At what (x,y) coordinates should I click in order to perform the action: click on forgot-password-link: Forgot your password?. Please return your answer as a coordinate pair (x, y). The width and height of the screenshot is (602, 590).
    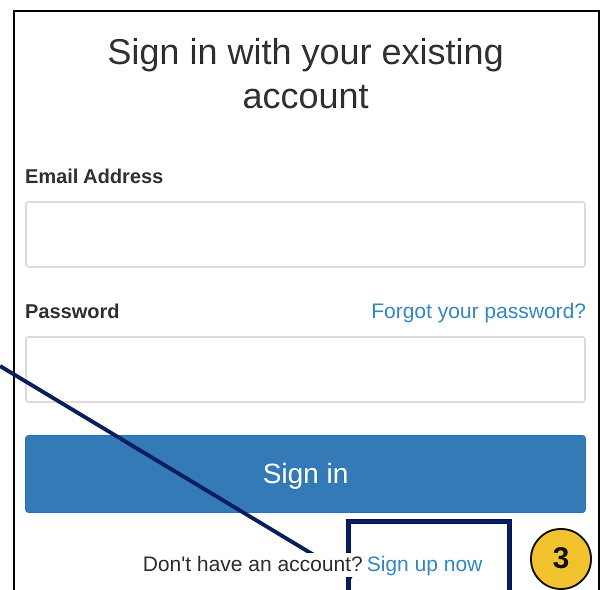
    Looking at the image, I should click on (478, 312).